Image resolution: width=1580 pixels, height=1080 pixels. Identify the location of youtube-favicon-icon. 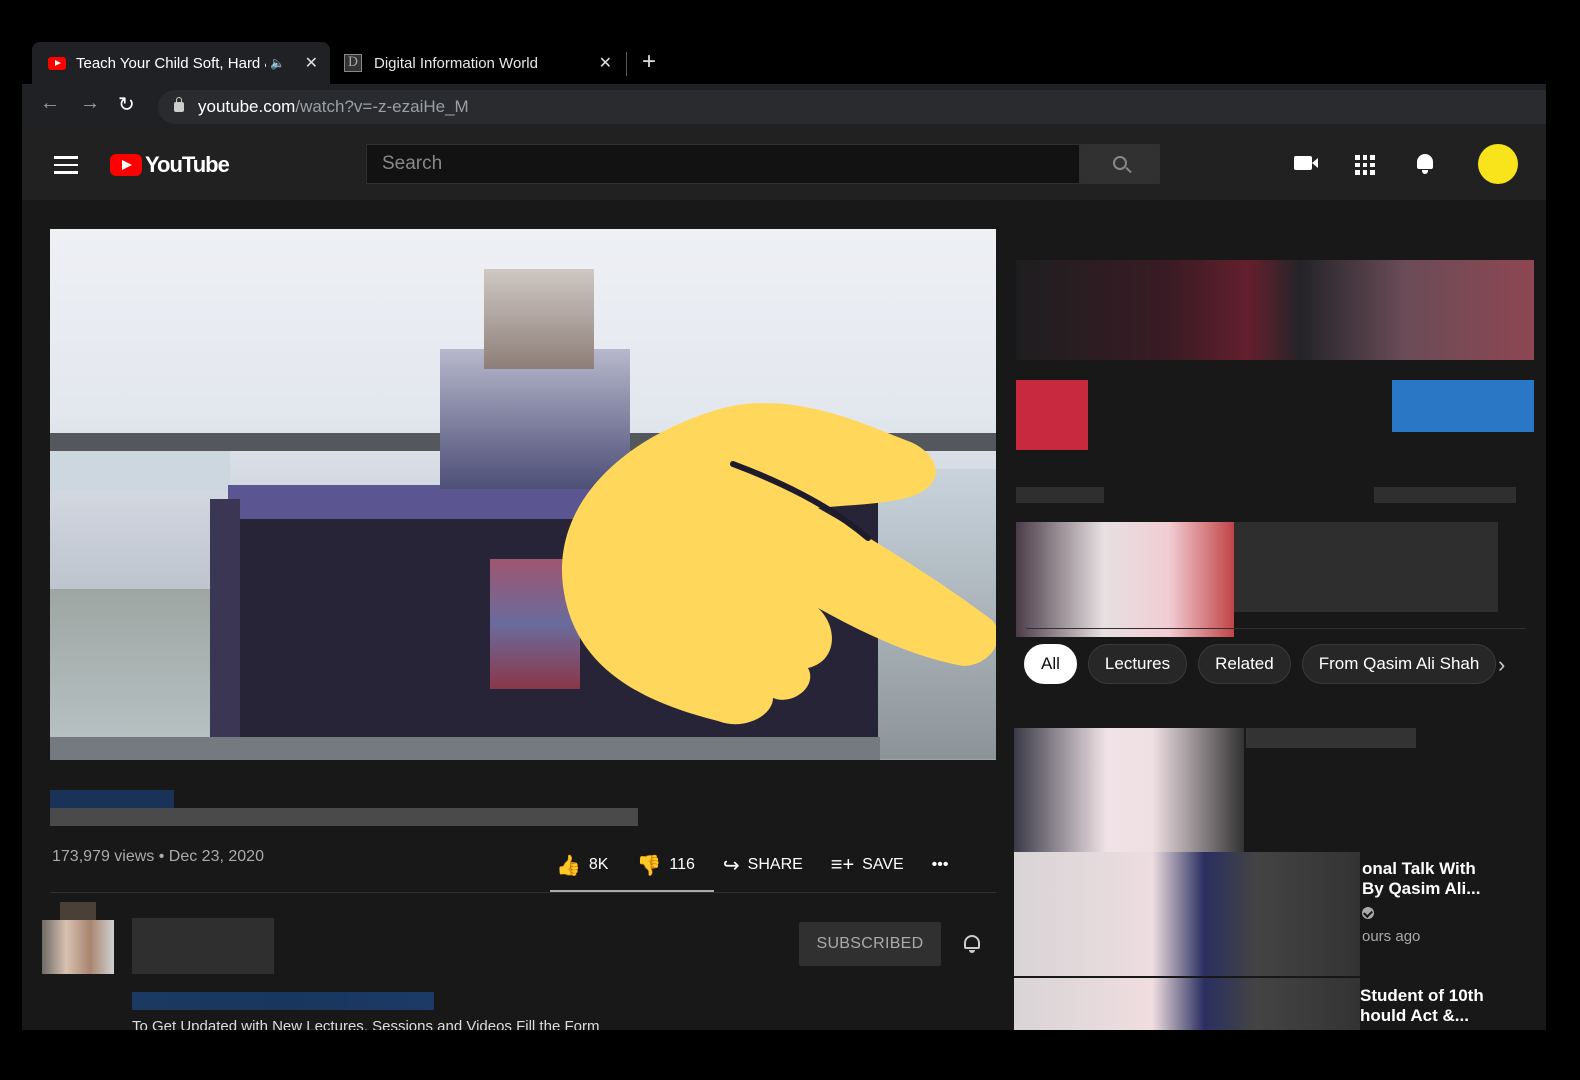
(57, 63).